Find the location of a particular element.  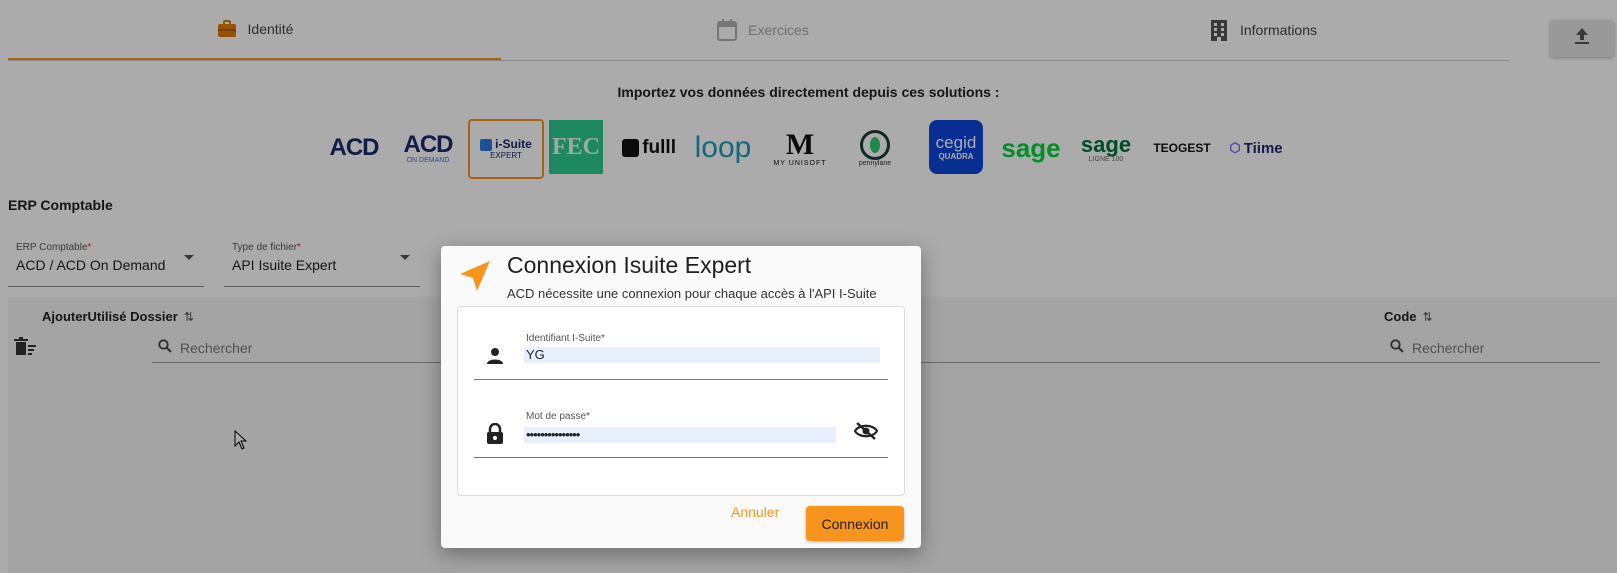

person-icon is located at coordinates (495, 358).